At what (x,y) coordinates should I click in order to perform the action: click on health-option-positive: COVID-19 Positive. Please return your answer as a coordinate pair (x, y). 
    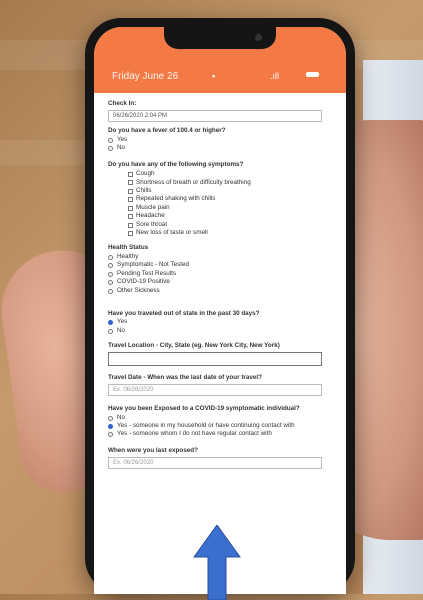
    Looking at the image, I should click on (222, 282).